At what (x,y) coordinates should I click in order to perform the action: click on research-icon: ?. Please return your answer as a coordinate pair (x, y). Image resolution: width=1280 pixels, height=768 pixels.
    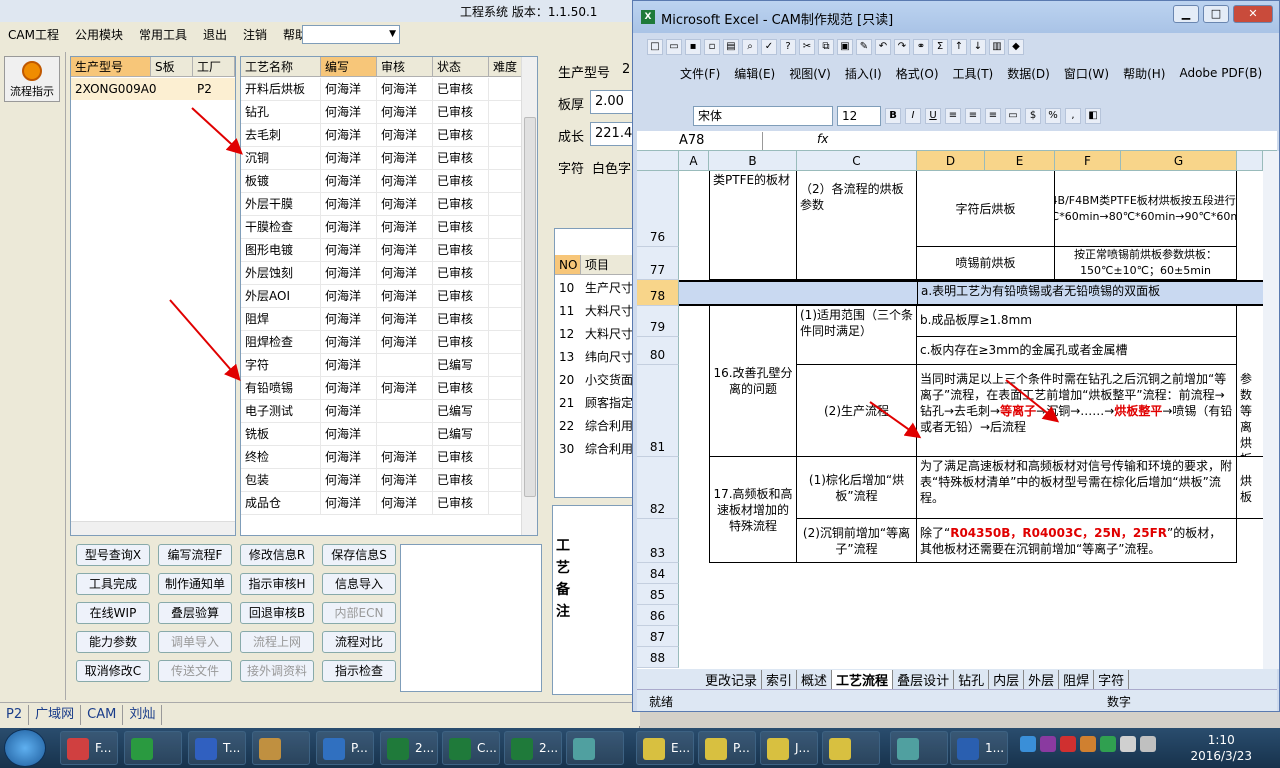
    Looking at the image, I should click on (788, 47).